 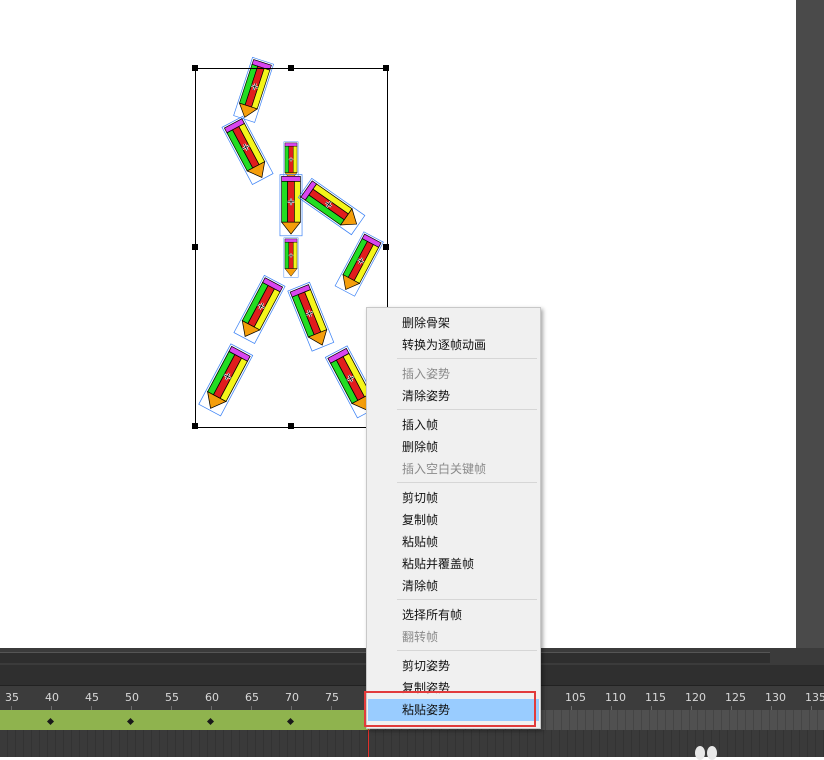 What do you see at coordinates (432, 615) in the screenshot?
I see `menu-item-label: 选择所有帧` at bounding box center [432, 615].